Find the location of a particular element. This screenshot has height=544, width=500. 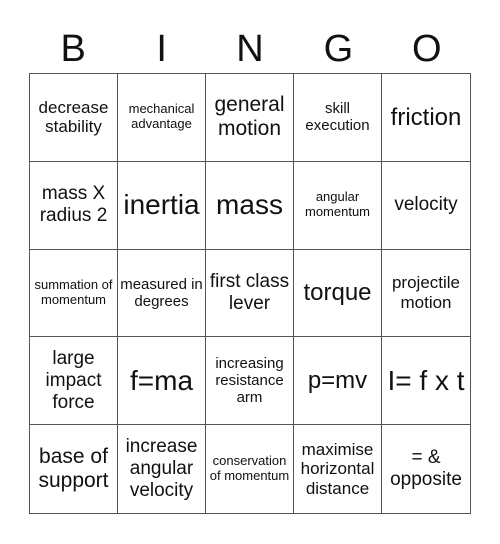

bingo-cell: general motion is located at coordinates (250, 118).